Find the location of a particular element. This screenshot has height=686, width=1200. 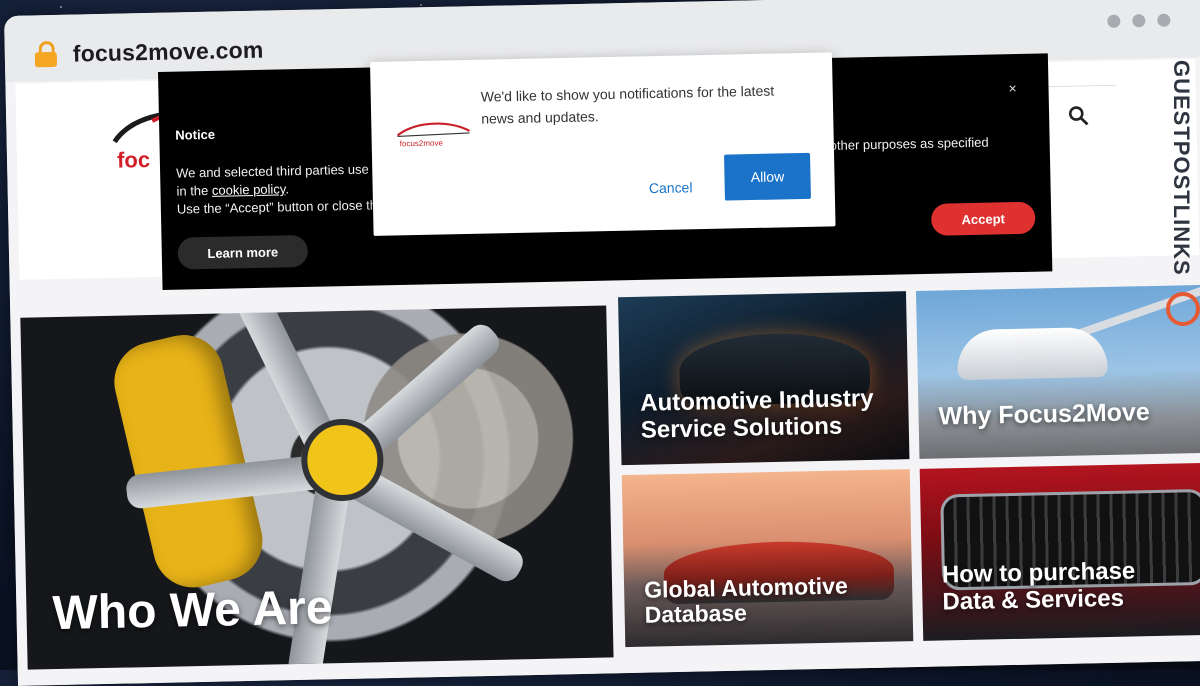

cookie-line-2-suffix: . is located at coordinates (287, 189).